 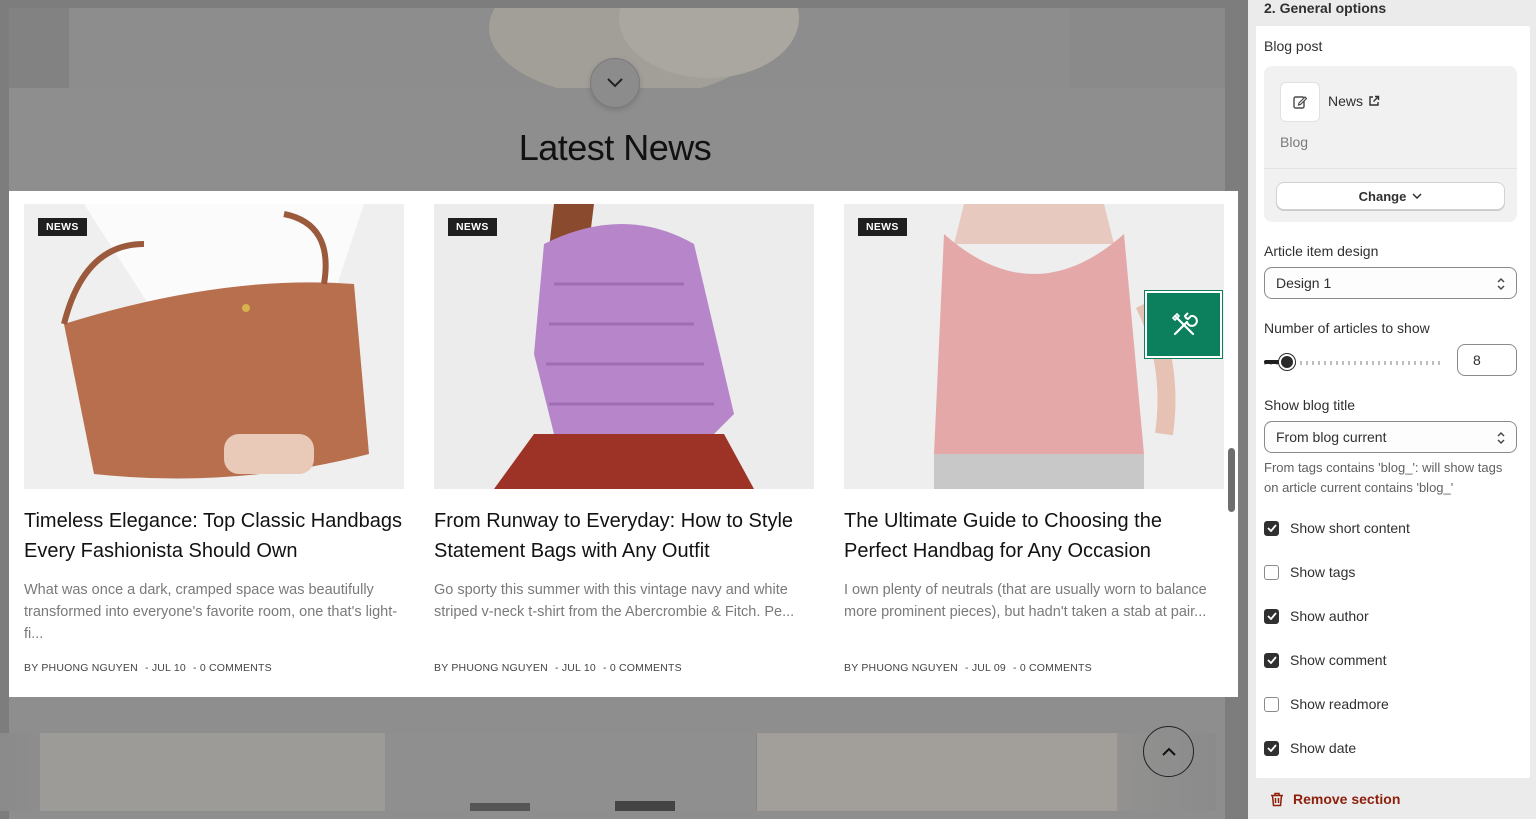 I want to click on blog-icon, so click(x=1300, y=102).